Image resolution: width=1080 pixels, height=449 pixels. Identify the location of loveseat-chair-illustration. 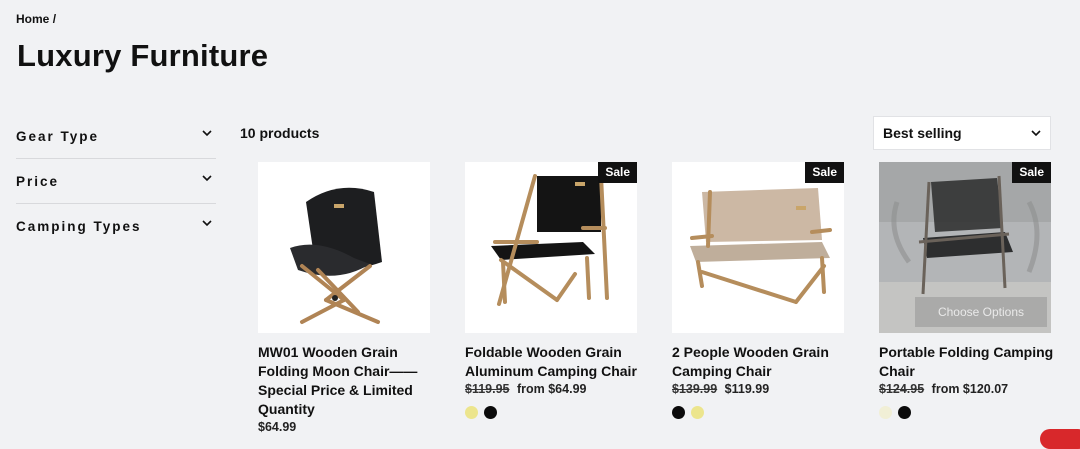
(761, 246).